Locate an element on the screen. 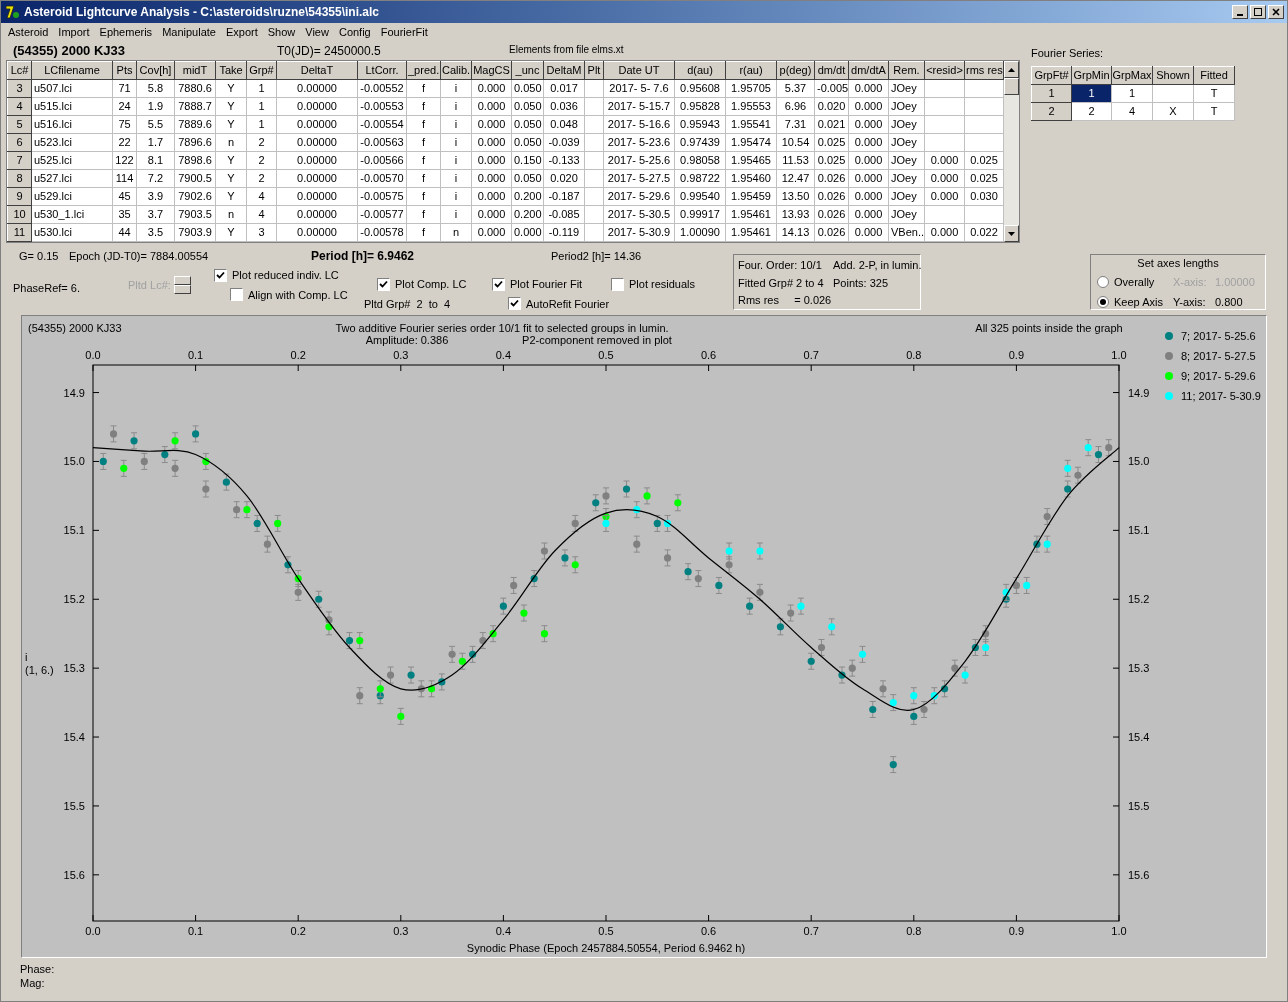  scrollbar-thumb is located at coordinates (1011, 86).